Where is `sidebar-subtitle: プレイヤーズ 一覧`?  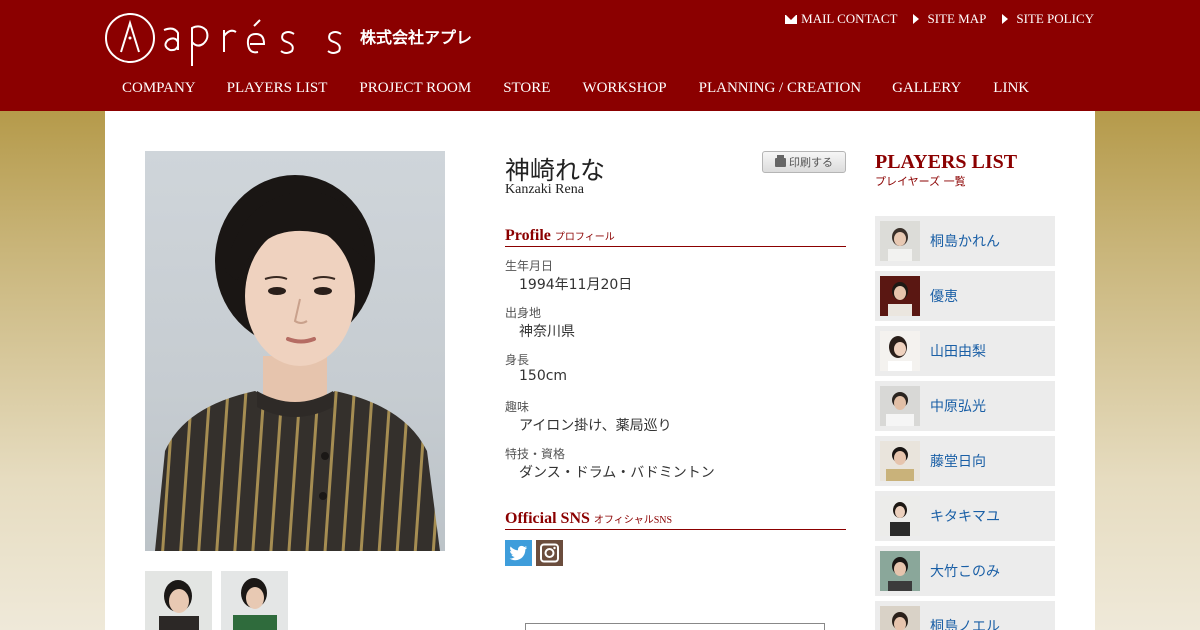 sidebar-subtitle: プレイヤーズ 一覧 is located at coordinates (920, 181).